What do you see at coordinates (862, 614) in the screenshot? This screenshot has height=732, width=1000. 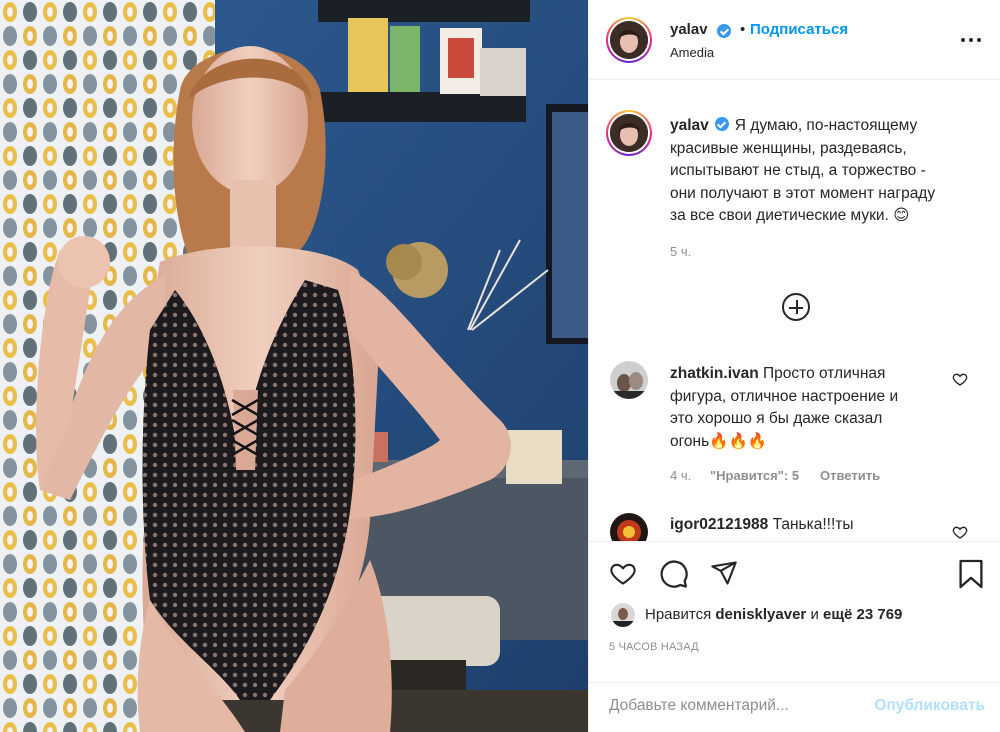 I see `likes-count-button: ещё 23 769` at bounding box center [862, 614].